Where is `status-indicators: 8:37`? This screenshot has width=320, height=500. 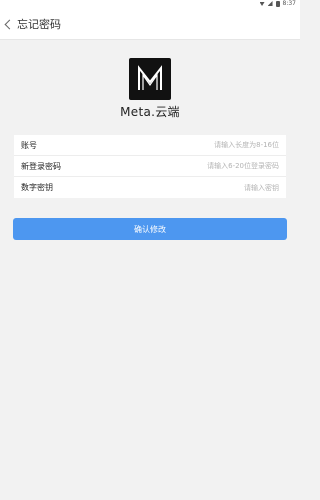 status-indicators: 8:37 is located at coordinates (277, 4).